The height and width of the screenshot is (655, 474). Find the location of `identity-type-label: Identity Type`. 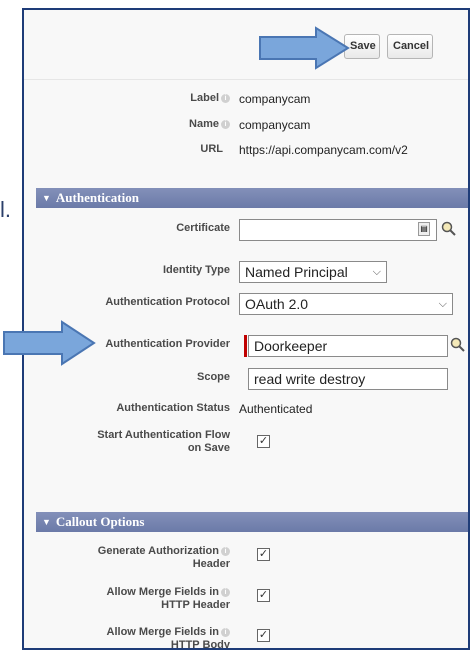

identity-type-label: Identity Type is located at coordinates (196, 270).